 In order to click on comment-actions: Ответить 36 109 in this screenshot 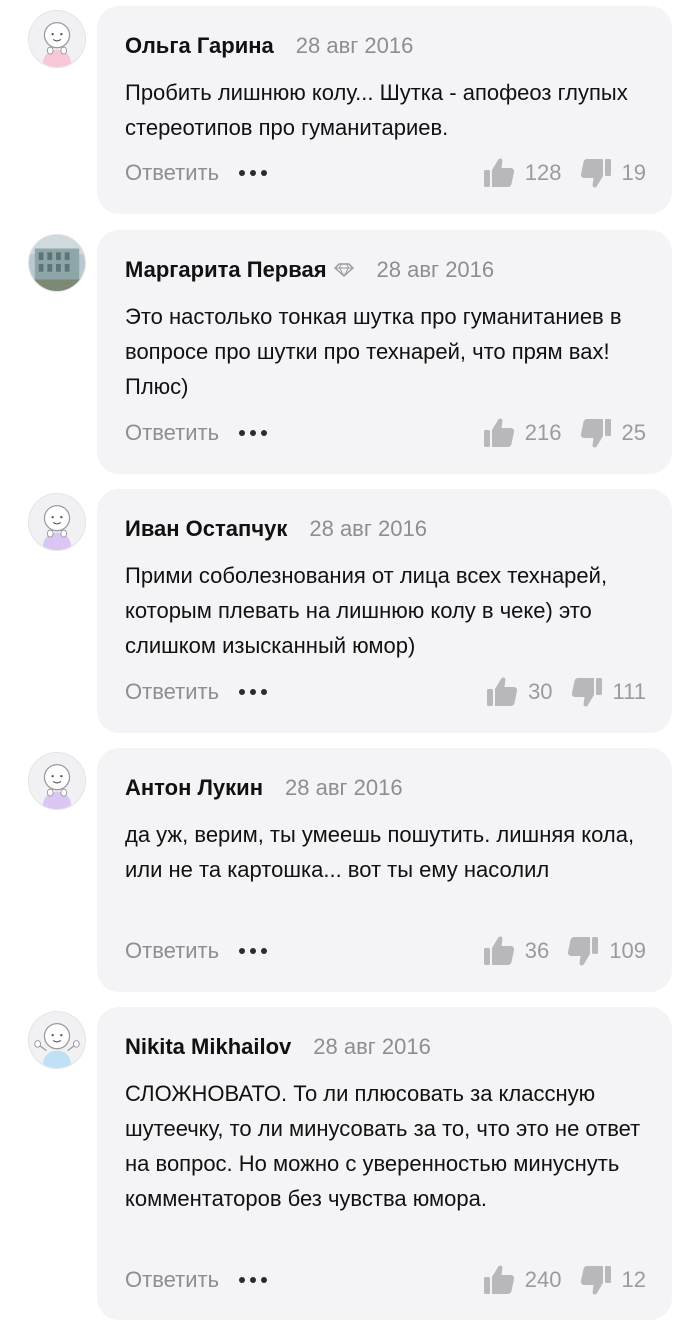, I will do `click(385, 951)`.